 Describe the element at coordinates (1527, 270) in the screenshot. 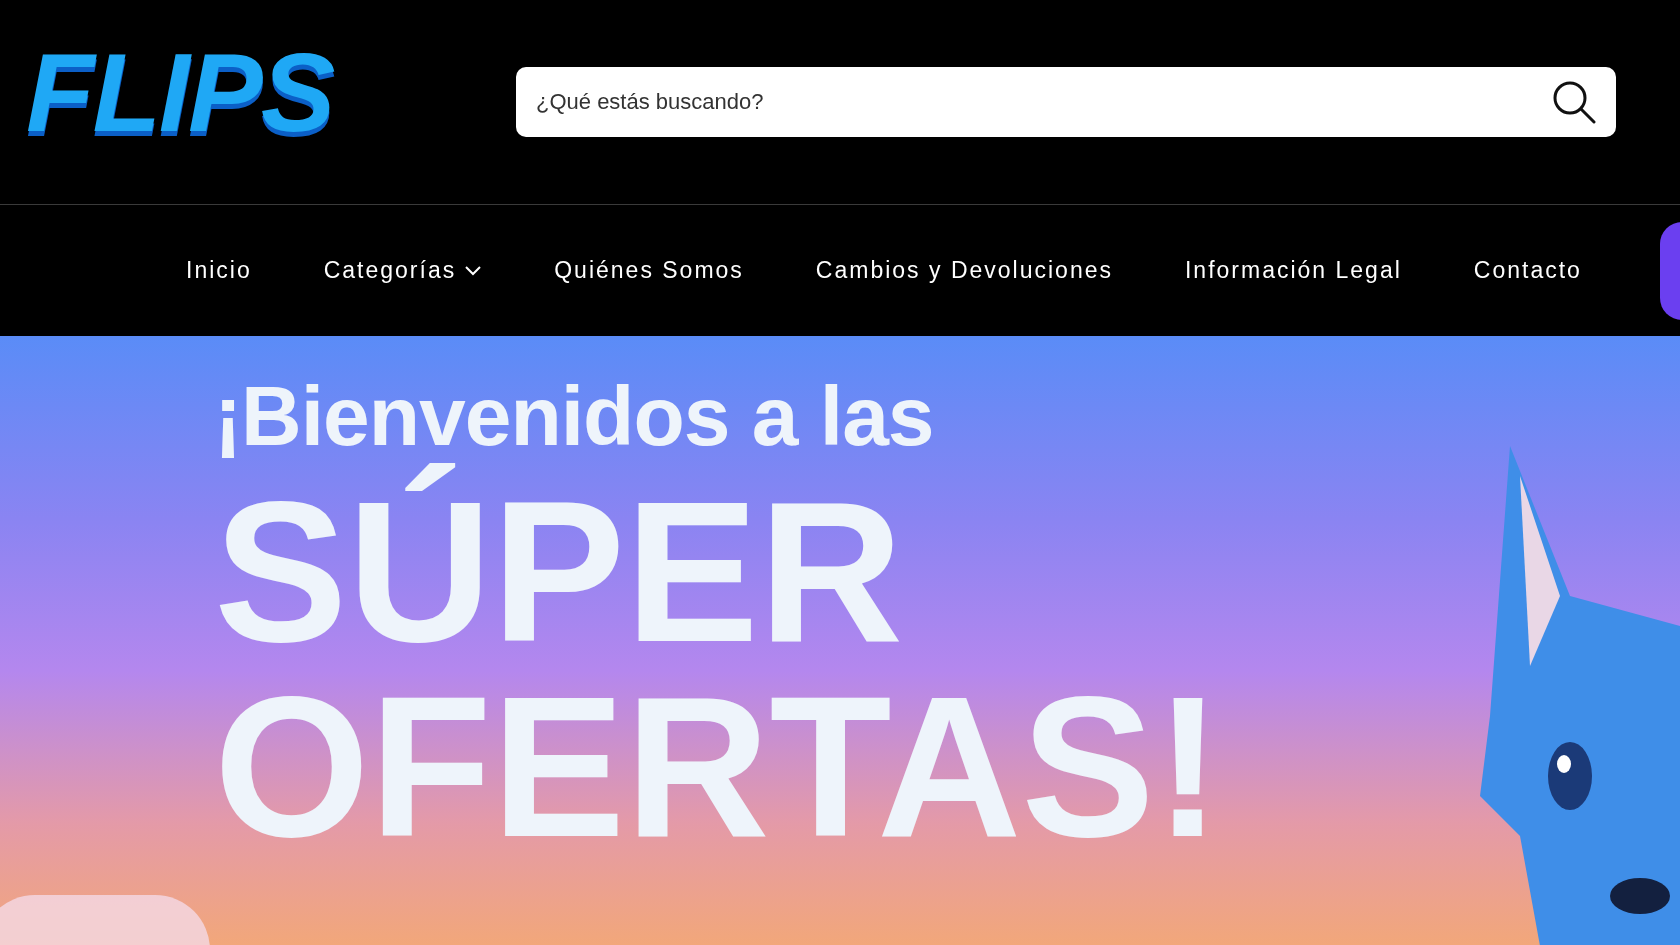

I see `nav-link: Contacto` at that location.